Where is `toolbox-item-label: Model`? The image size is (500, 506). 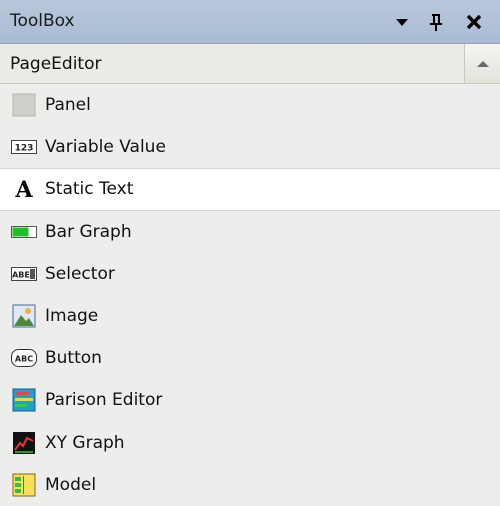
toolbox-item-label: Model is located at coordinates (71, 484).